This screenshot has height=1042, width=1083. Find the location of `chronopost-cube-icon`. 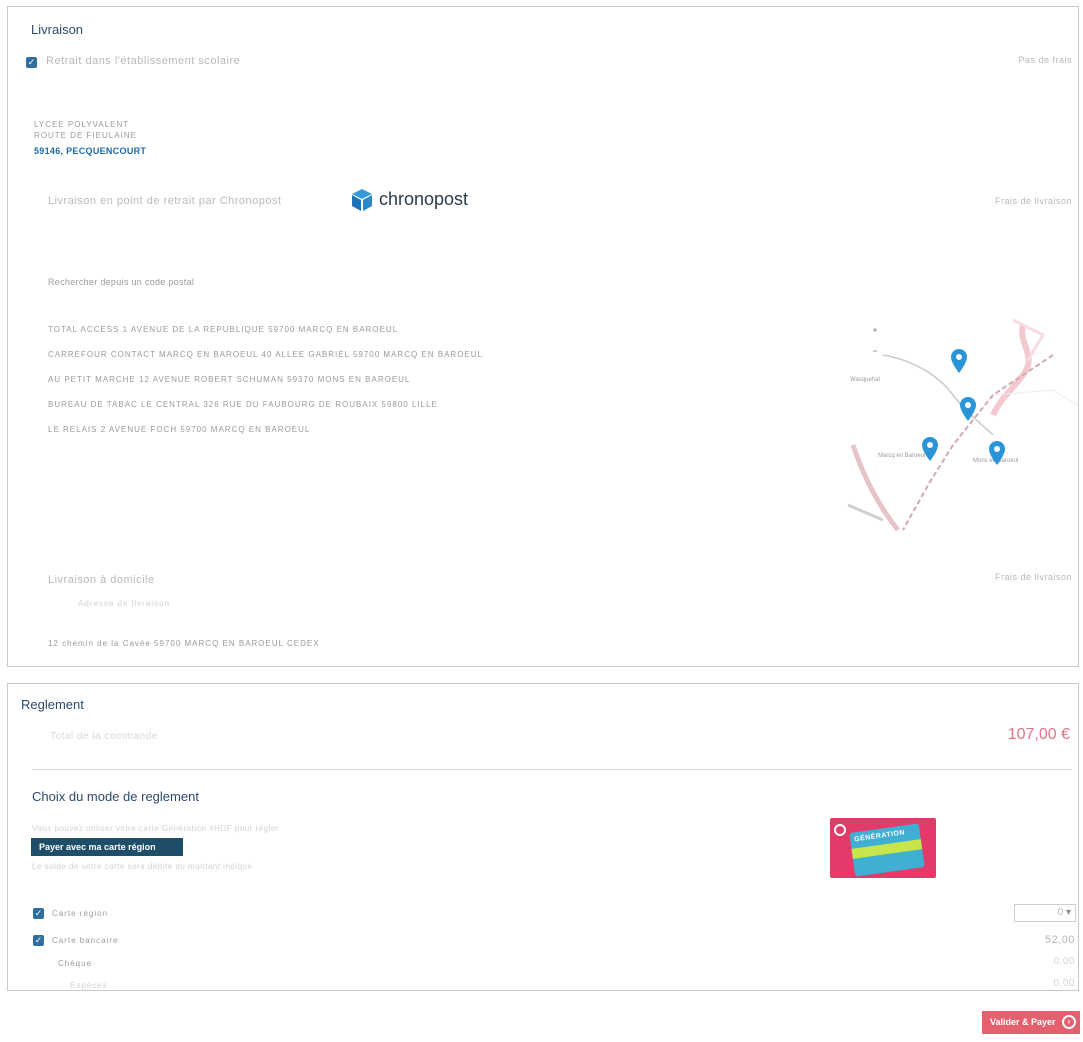

chronopost-cube-icon is located at coordinates (362, 200).